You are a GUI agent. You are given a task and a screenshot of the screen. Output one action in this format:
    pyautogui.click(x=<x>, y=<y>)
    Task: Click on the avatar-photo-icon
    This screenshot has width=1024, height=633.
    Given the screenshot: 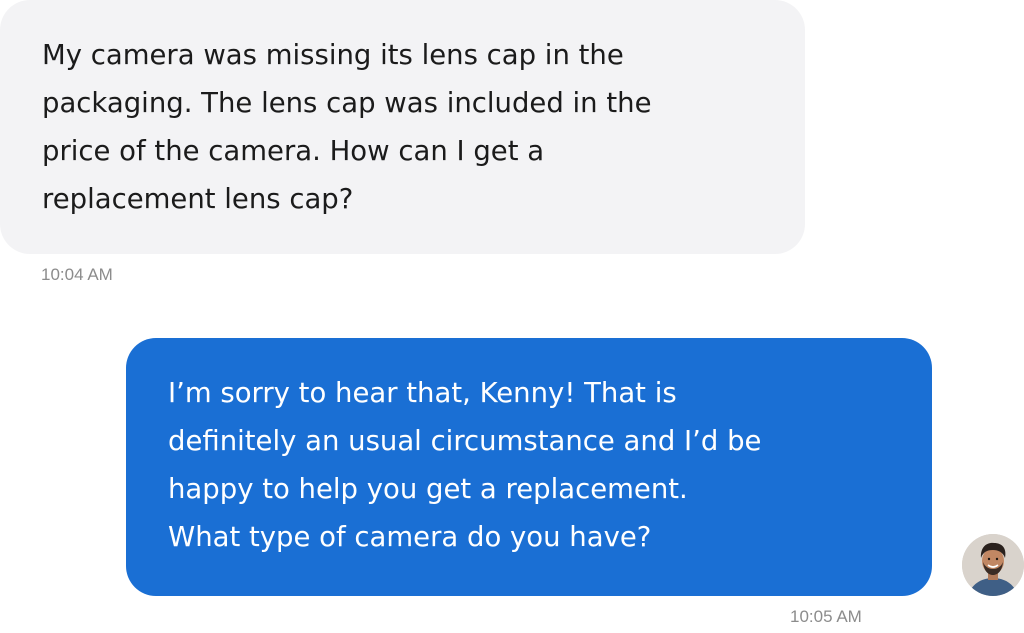 What is the action you would take?
    pyautogui.click(x=993, y=565)
    